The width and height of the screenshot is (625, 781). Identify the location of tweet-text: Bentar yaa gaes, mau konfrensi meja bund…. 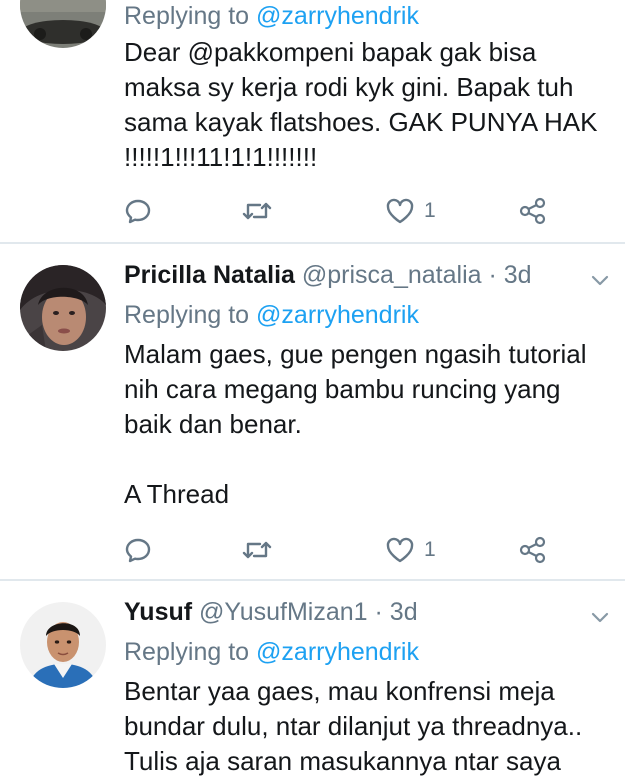
(353, 726).